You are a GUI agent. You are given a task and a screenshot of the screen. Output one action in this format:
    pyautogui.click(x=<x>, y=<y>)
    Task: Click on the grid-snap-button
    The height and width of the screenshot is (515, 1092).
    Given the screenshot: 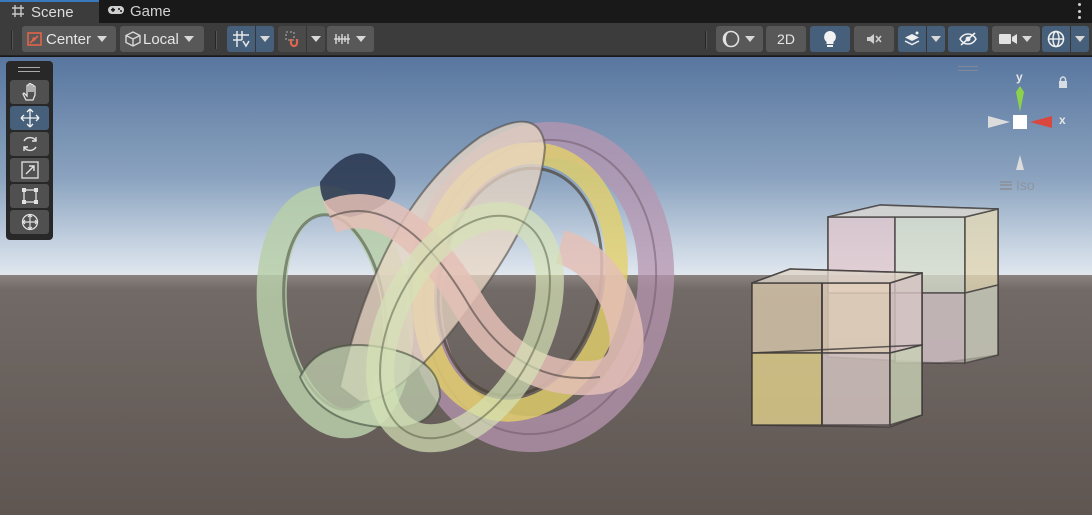 What is the action you would take?
    pyautogui.click(x=241, y=39)
    